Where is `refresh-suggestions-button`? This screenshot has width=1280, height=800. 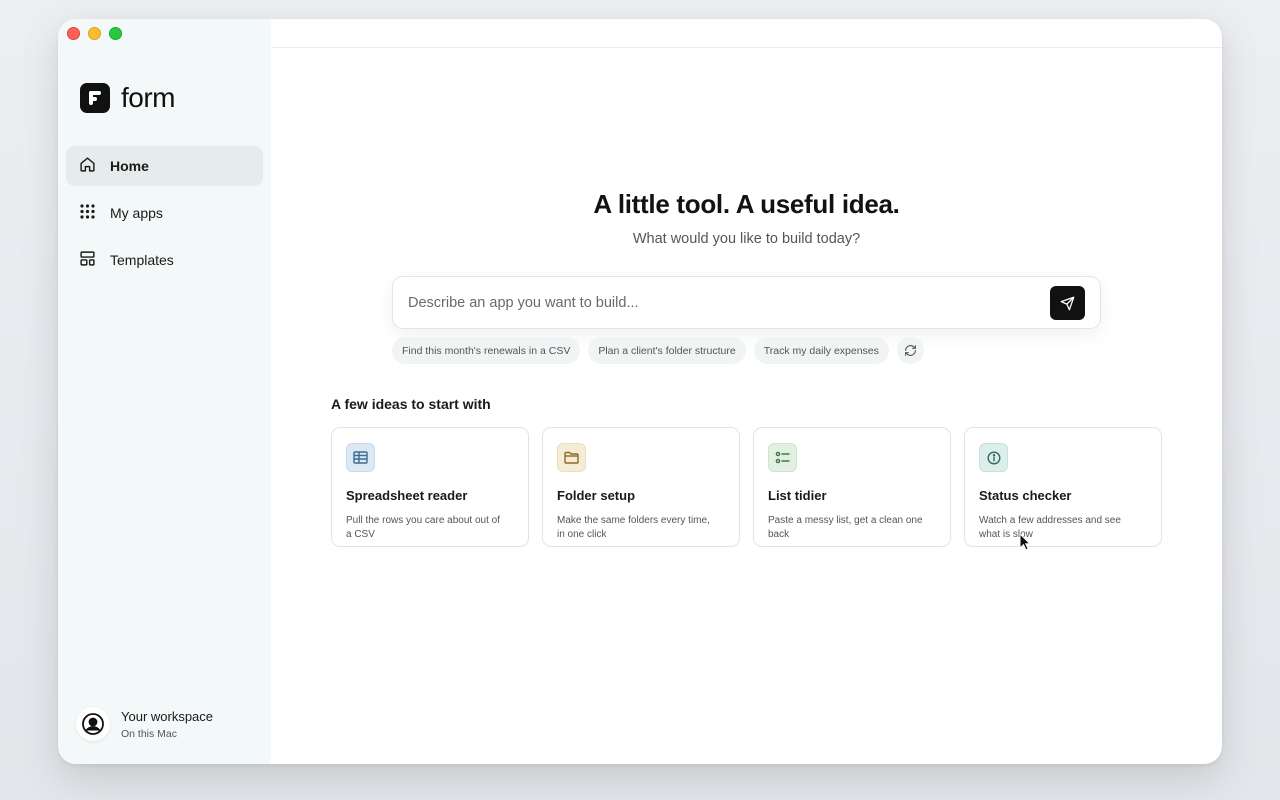 refresh-suggestions-button is located at coordinates (910, 350).